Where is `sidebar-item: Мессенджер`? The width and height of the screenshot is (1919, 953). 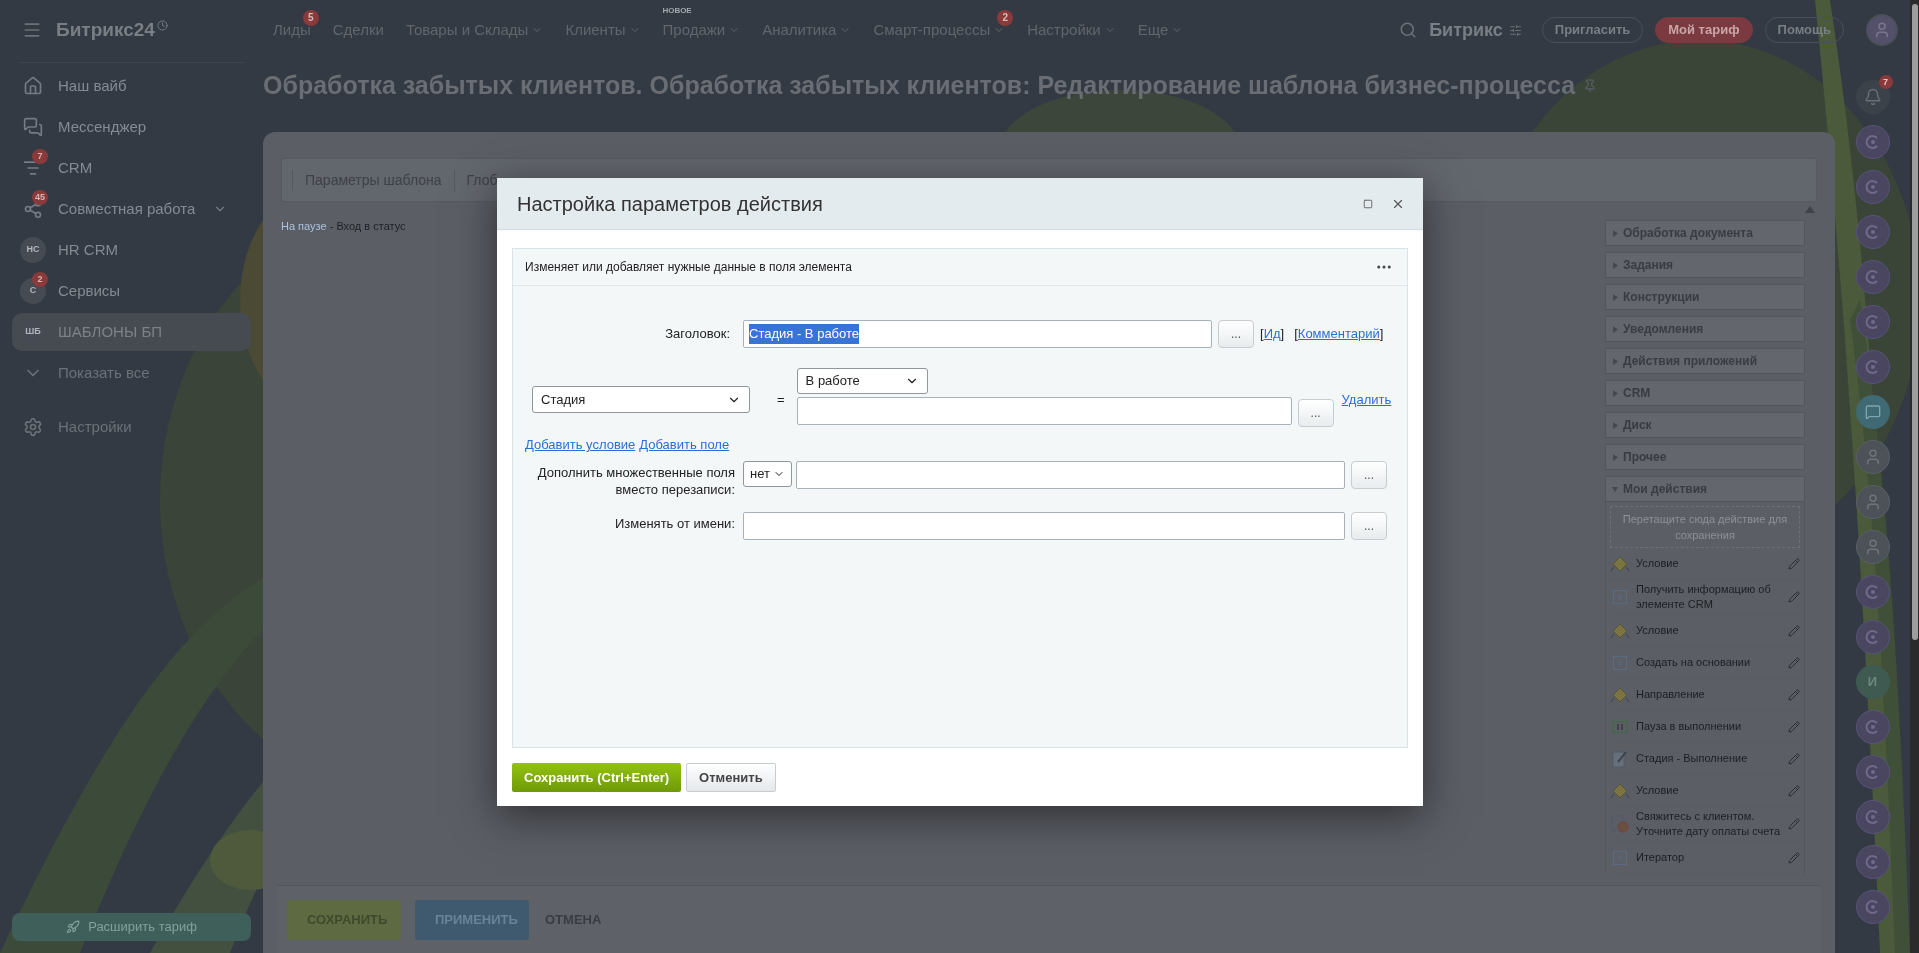 sidebar-item: Мессенджер is located at coordinates (131, 127).